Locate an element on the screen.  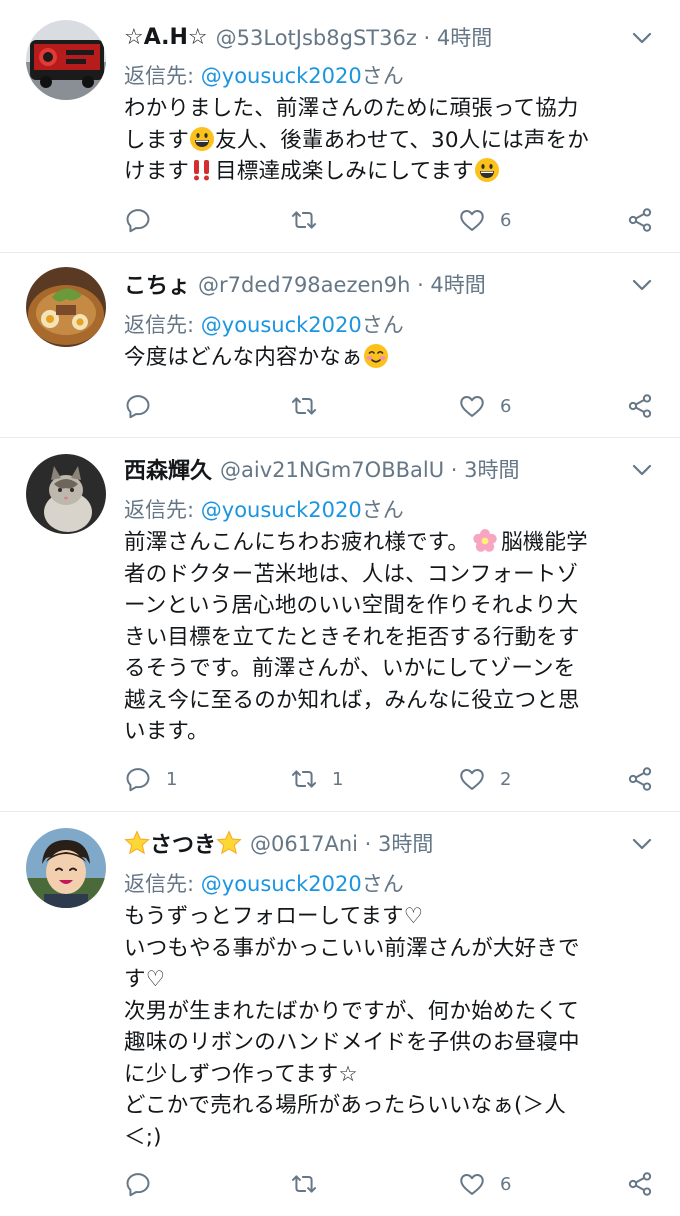
text-line: ＜;) is located at coordinates (143, 1137).